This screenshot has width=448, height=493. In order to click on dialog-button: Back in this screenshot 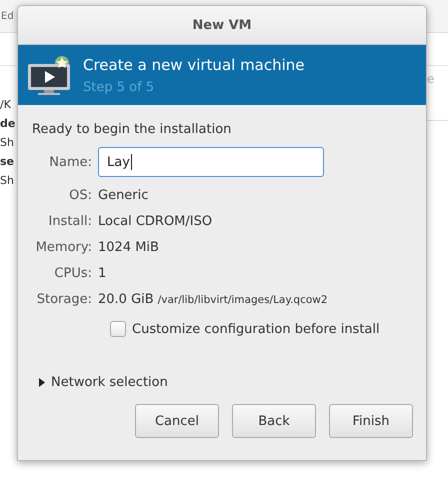, I will do `click(274, 421)`.